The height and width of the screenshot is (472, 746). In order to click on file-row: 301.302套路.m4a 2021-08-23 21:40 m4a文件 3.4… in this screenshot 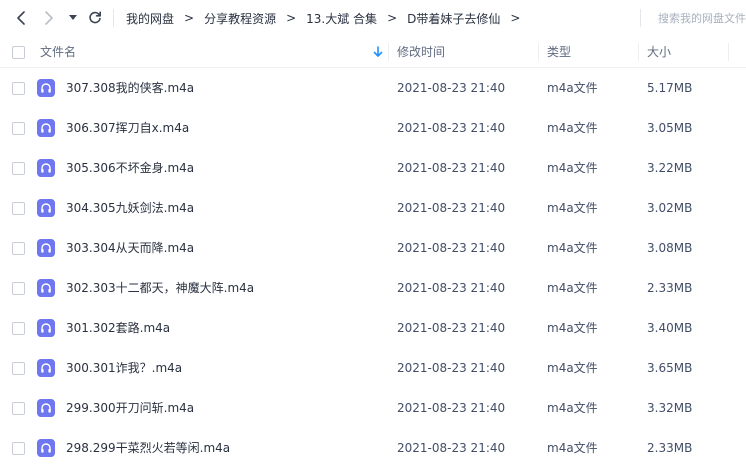, I will do `click(373, 328)`.